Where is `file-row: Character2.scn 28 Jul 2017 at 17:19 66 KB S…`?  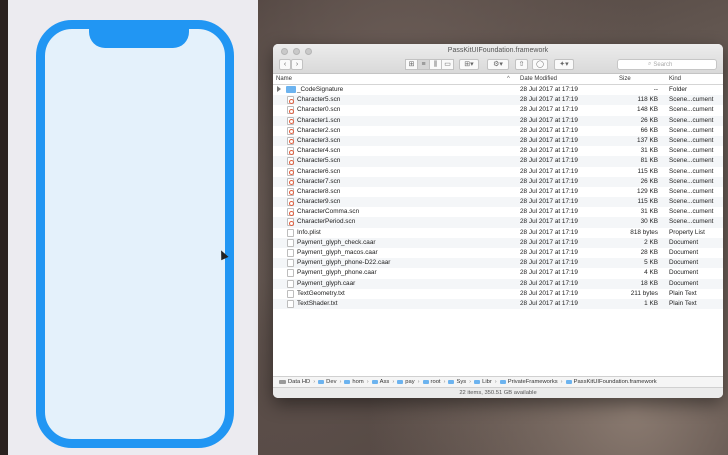 file-row: Character2.scn 28 Jul 2017 at 17:19 66 KB S… is located at coordinates (498, 131).